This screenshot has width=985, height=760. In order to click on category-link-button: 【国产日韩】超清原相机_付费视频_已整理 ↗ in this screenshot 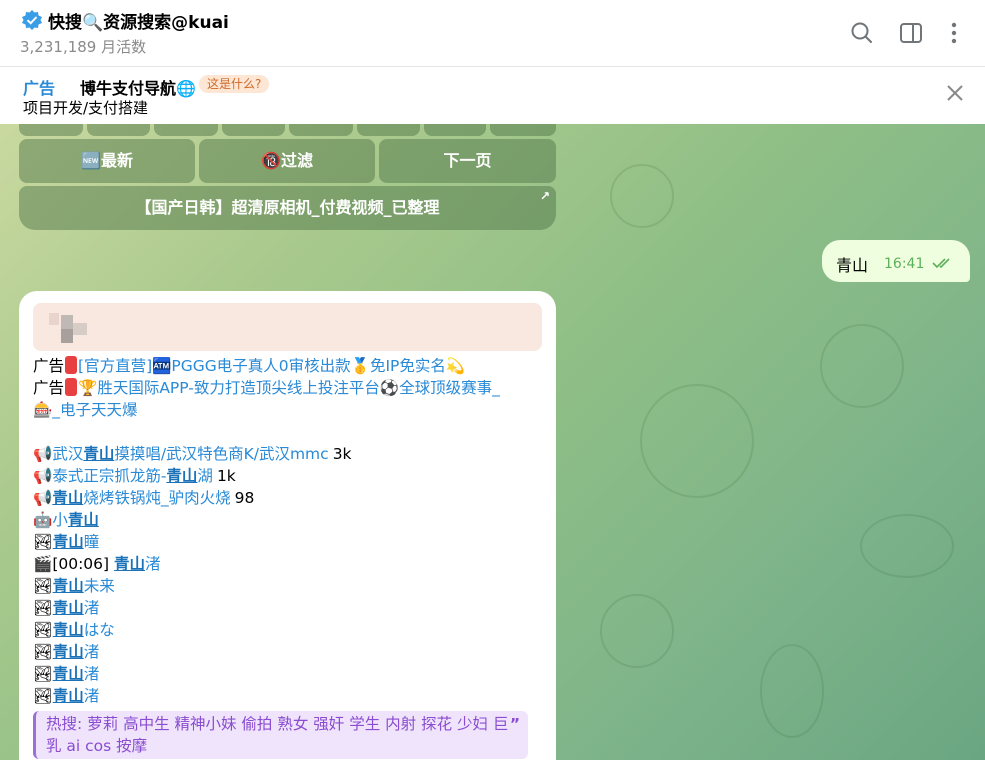, I will do `click(287, 208)`.